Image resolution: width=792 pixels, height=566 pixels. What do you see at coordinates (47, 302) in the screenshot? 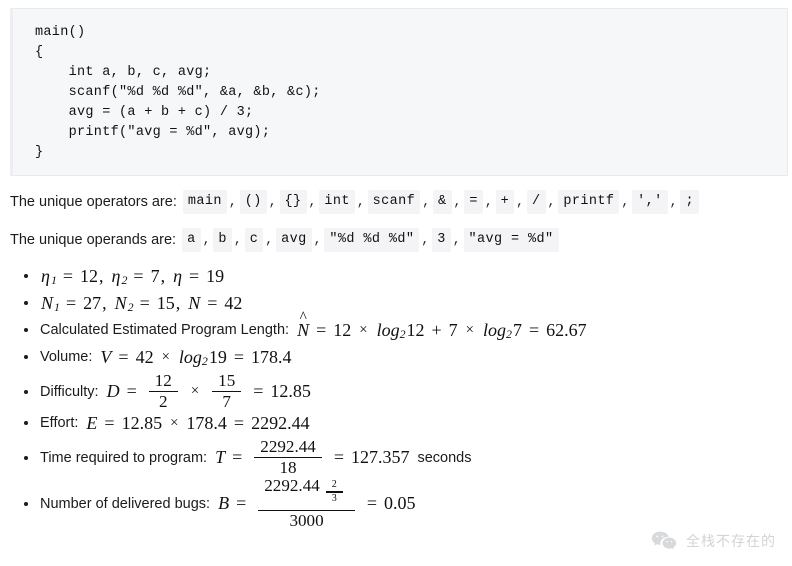
I see `n1-symbol: N` at bounding box center [47, 302].